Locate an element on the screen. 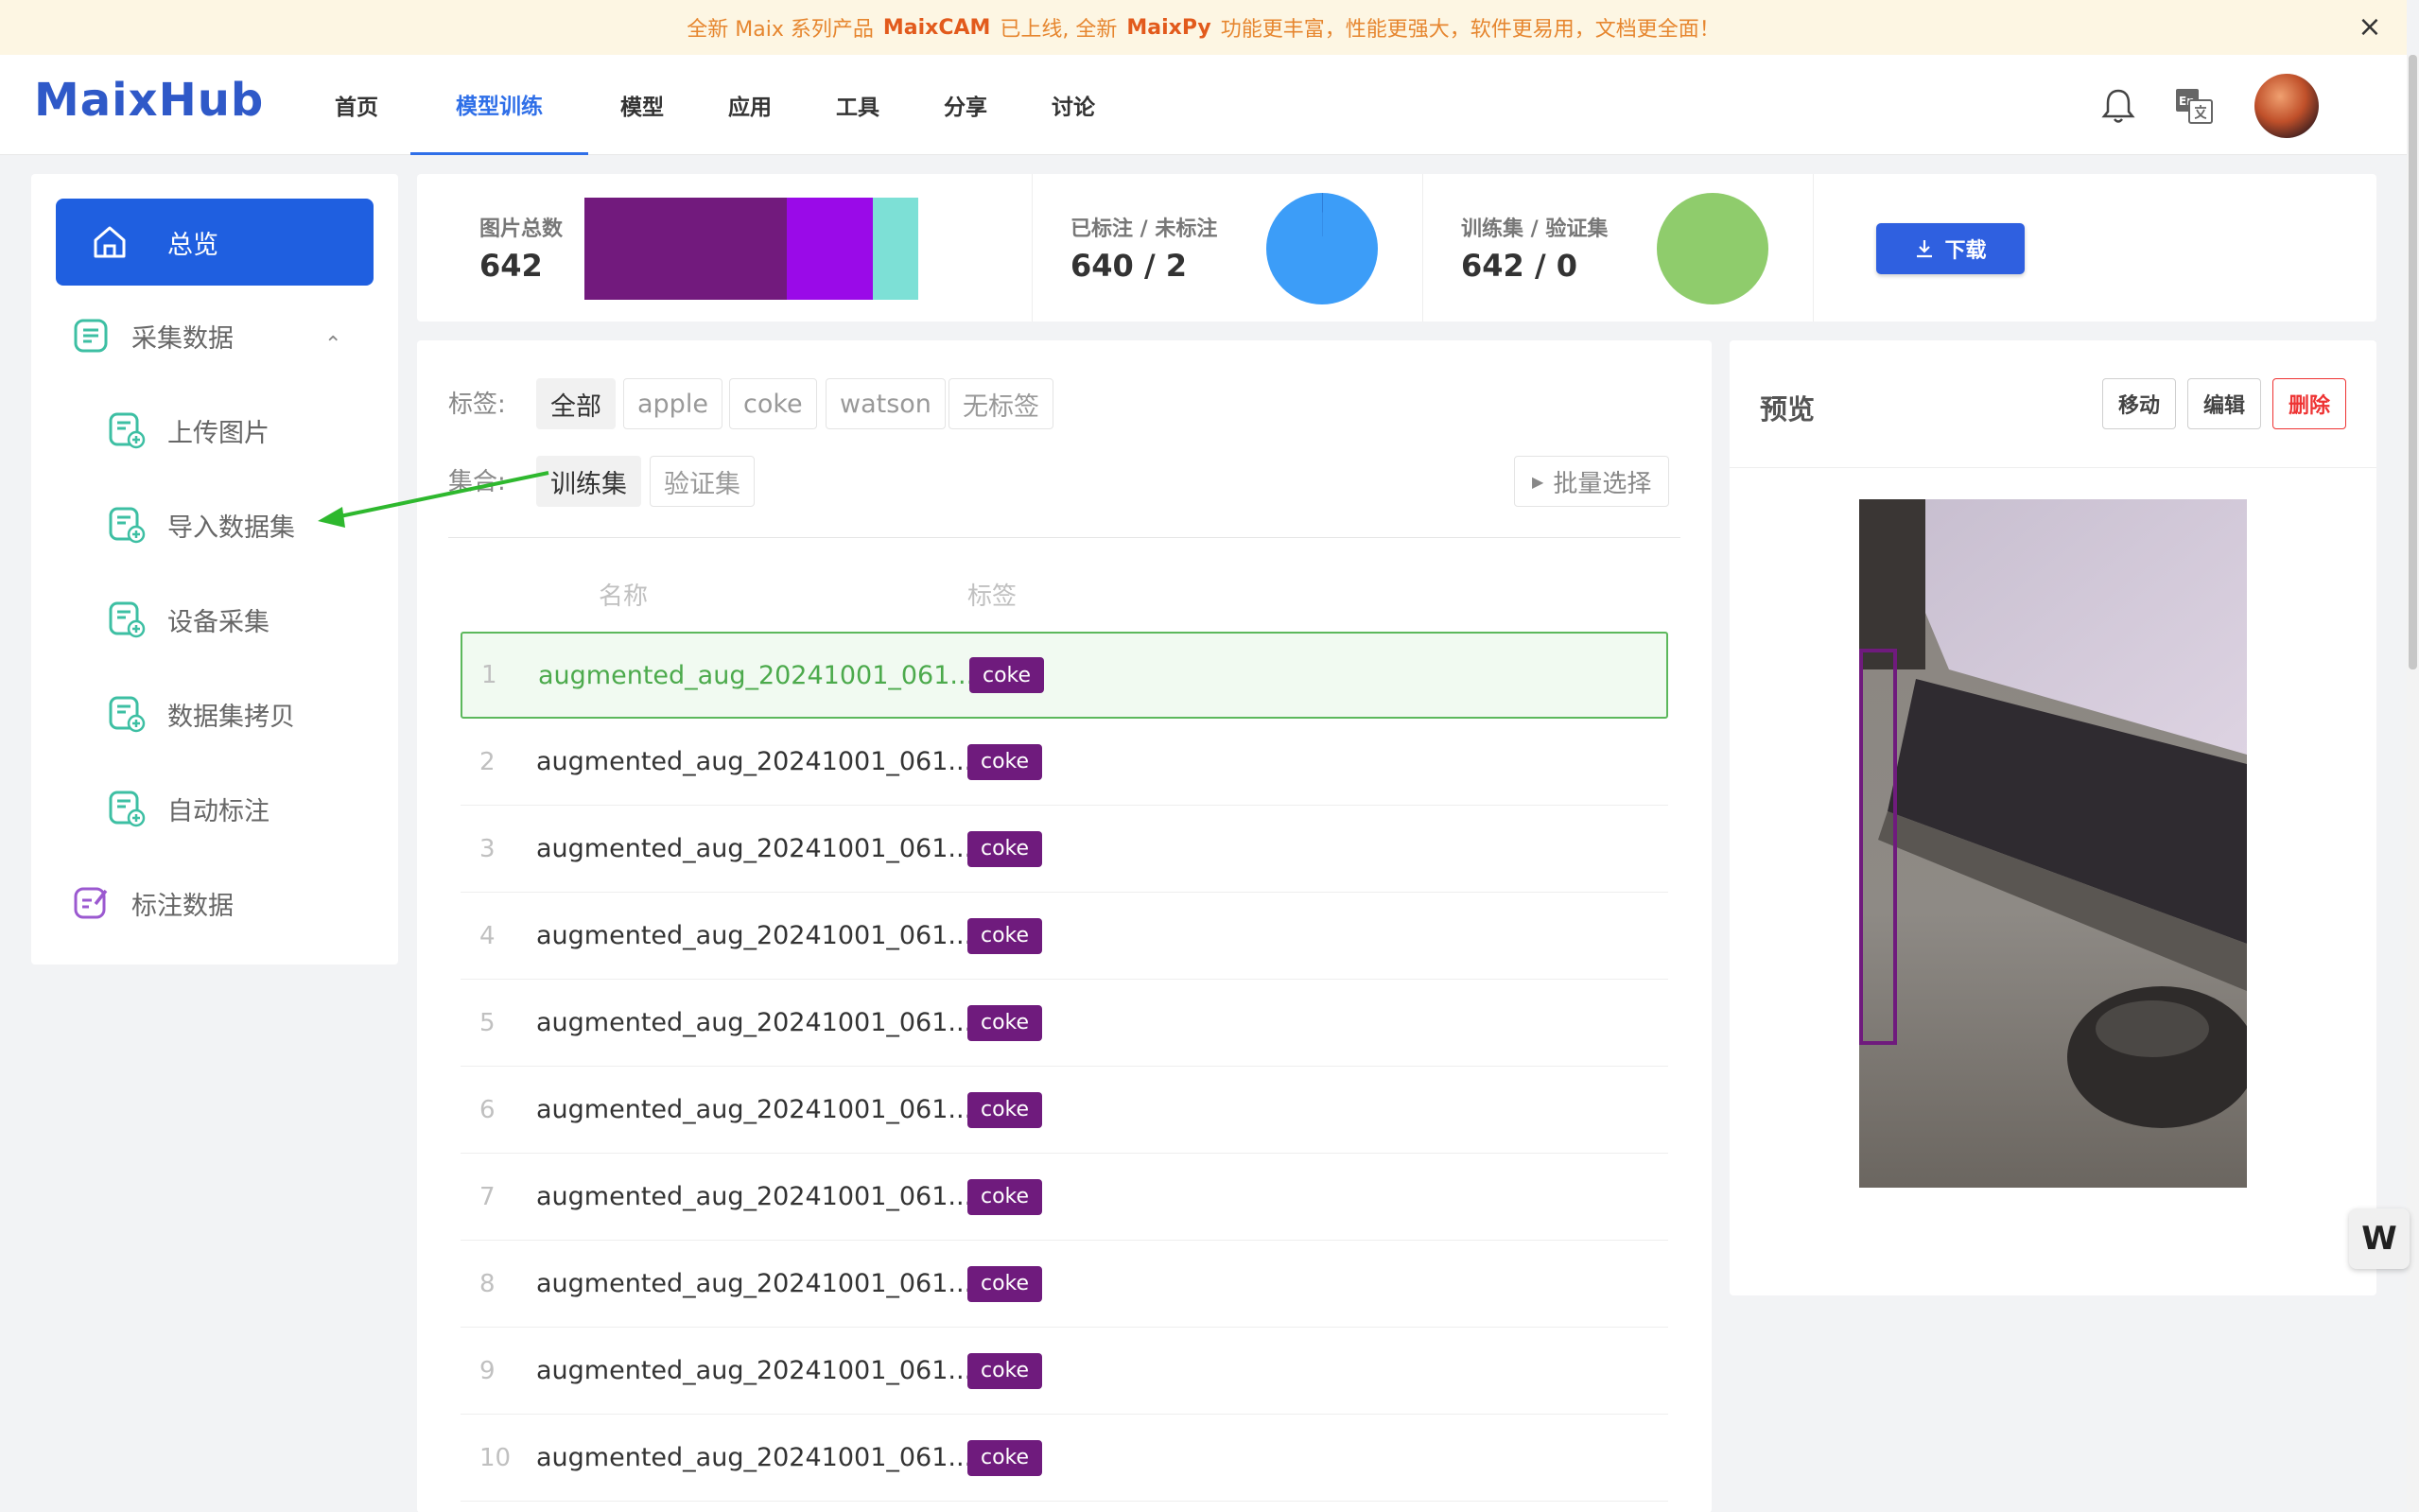 The width and height of the screenshot is (2419, 1512). user-avatar is located at coordinates (2286, 106).